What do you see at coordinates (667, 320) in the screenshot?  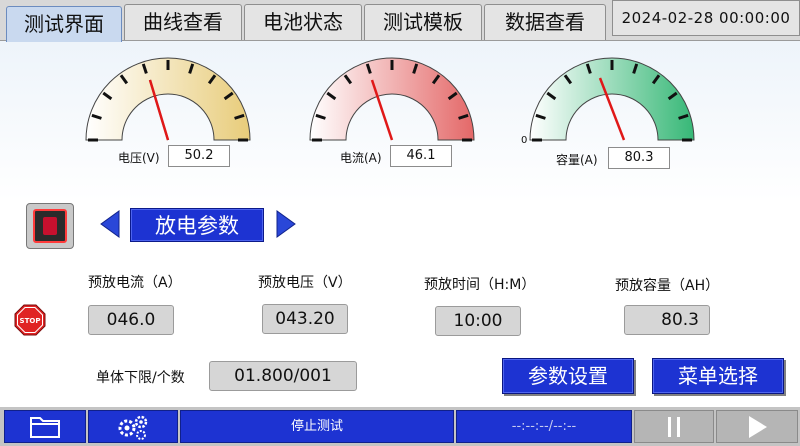 I see `preset-capacity-value: 80.3` at bounding box center [667, 320].